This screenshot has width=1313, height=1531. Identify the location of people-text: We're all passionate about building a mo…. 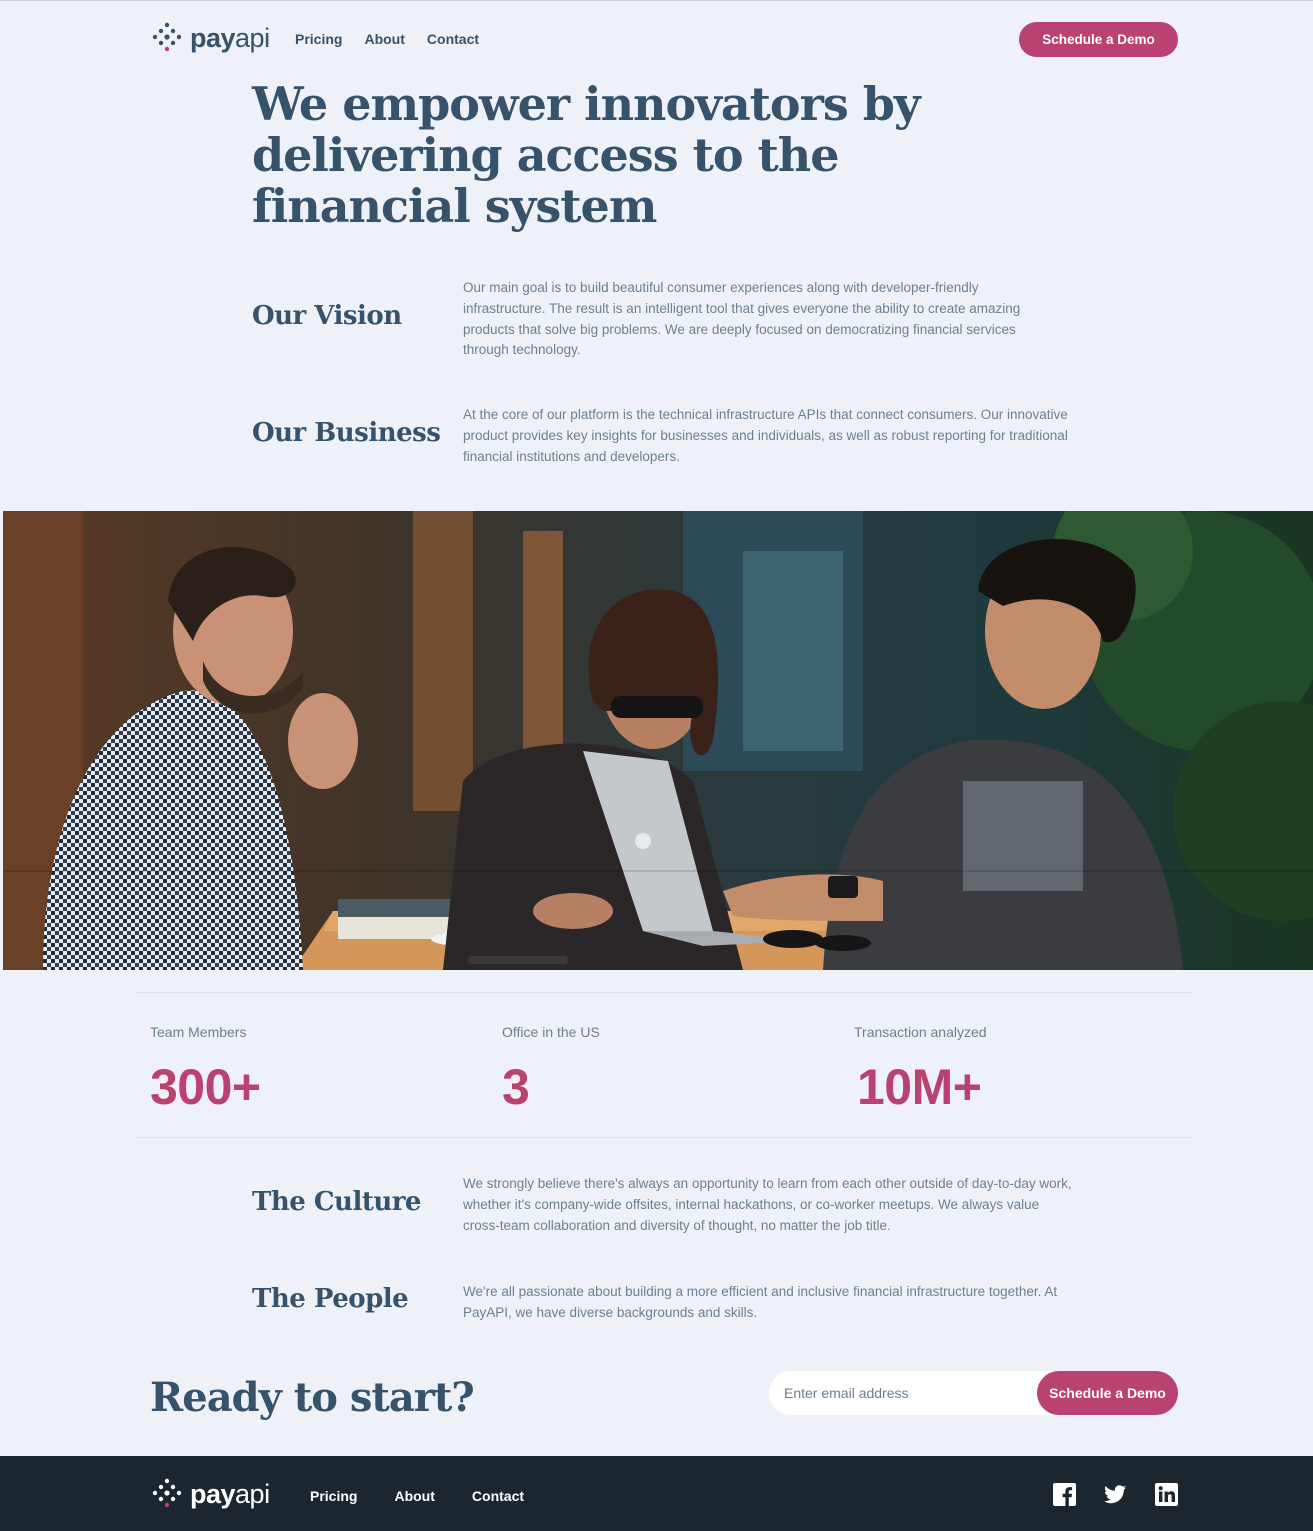
(760, 1302).